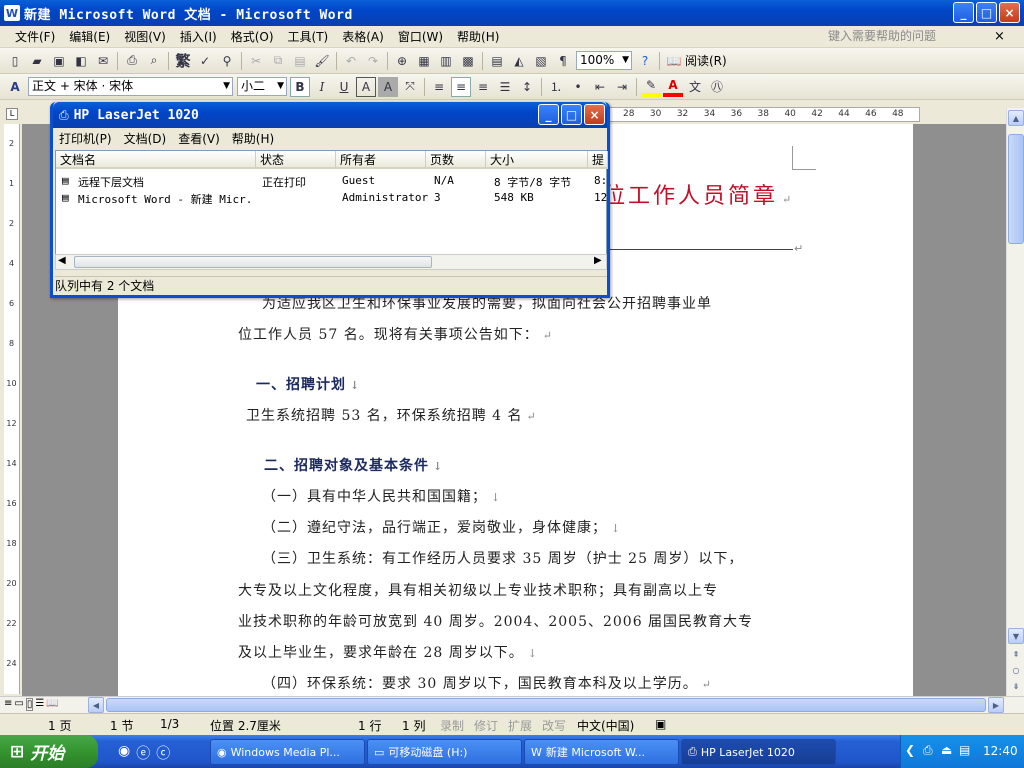 The width and height of the screenshot is (1024, 768). I want to click on menu-format: 格式(O), so click(252, 37).